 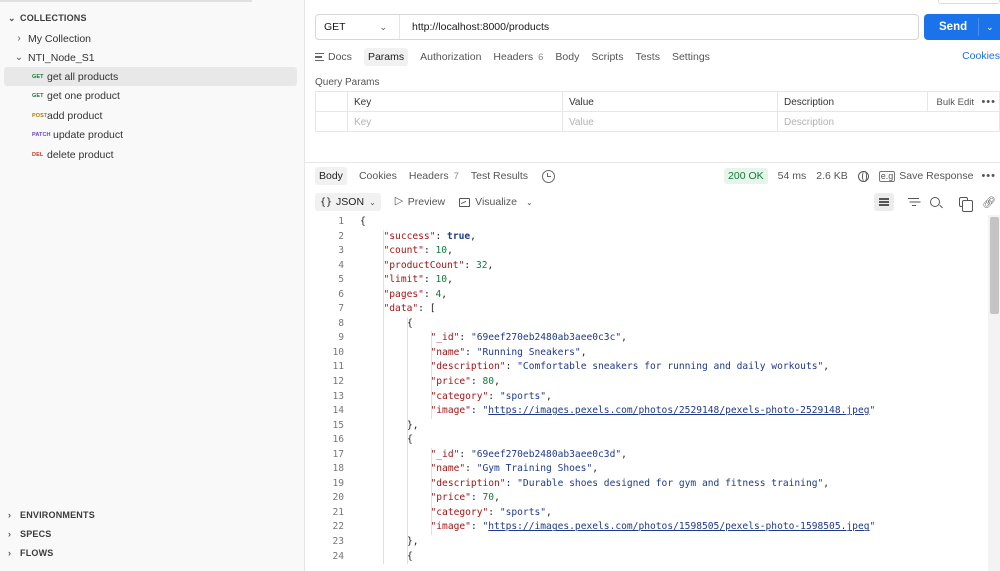 What do you see at coordinates (31, 553) in the screenshot?
I see `flows-section: › FLOWS` at bounding box center [31, 553].